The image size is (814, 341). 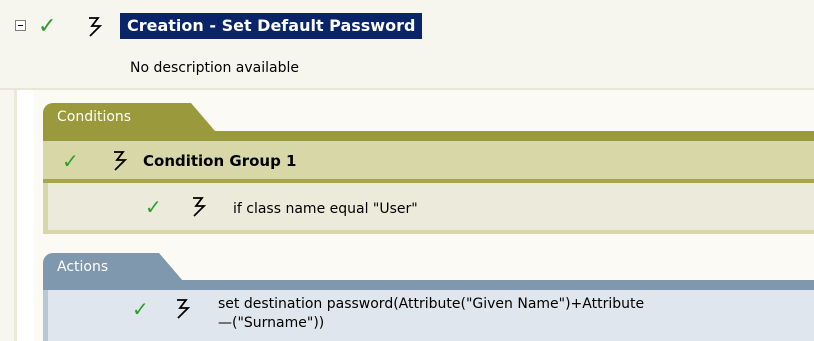 I want to click on rule-title: Creation - Set Default Password, so click(x=271, y=26).